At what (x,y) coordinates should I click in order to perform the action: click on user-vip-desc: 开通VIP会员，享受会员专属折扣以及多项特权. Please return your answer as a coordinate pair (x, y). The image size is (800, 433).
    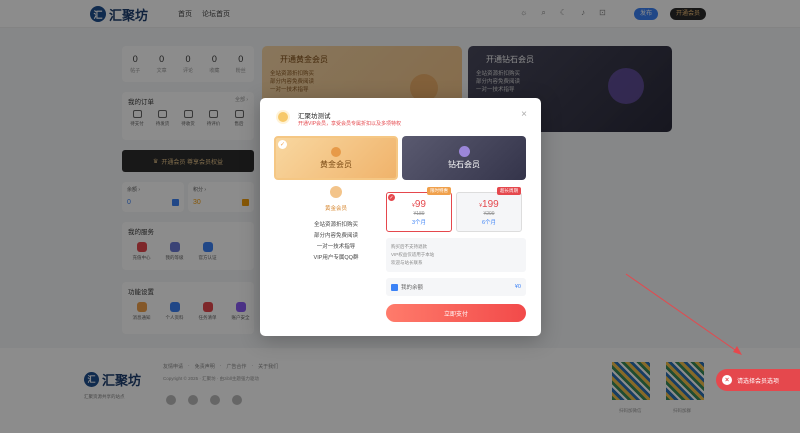
    Looking at the image, I should click on (350, 124).